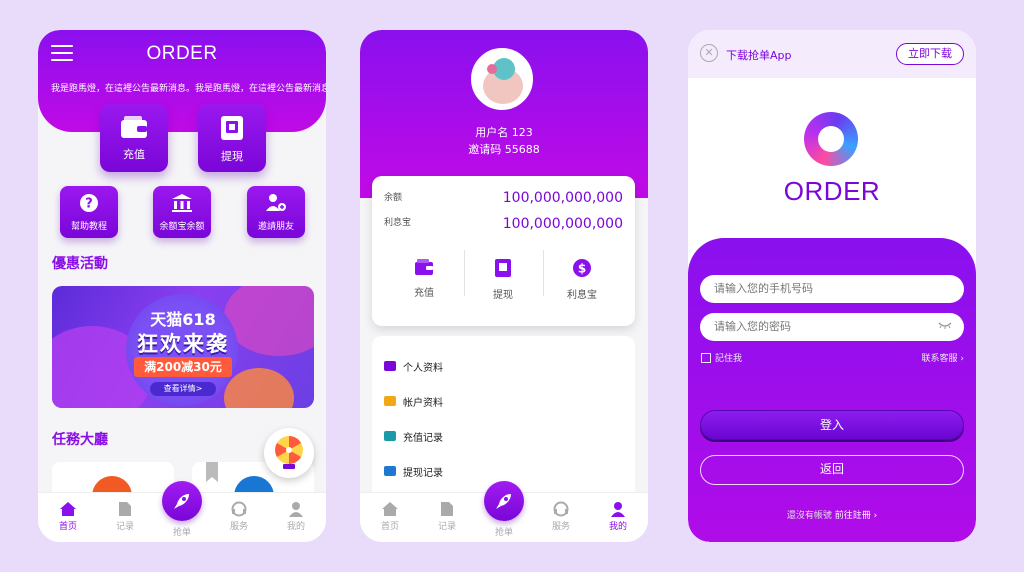 Image resolution: width=1024 pixels, height=572 pixels. What do you see at coordinates (183, 389) in the screenshot?
I see `banner-details-link: 查看详情>` at bounding box center [183, 389].